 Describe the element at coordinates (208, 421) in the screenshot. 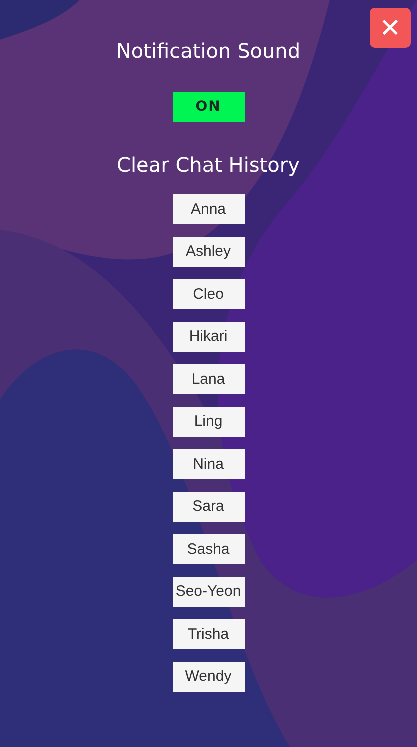

I see `contact-button: Ling` at that location.